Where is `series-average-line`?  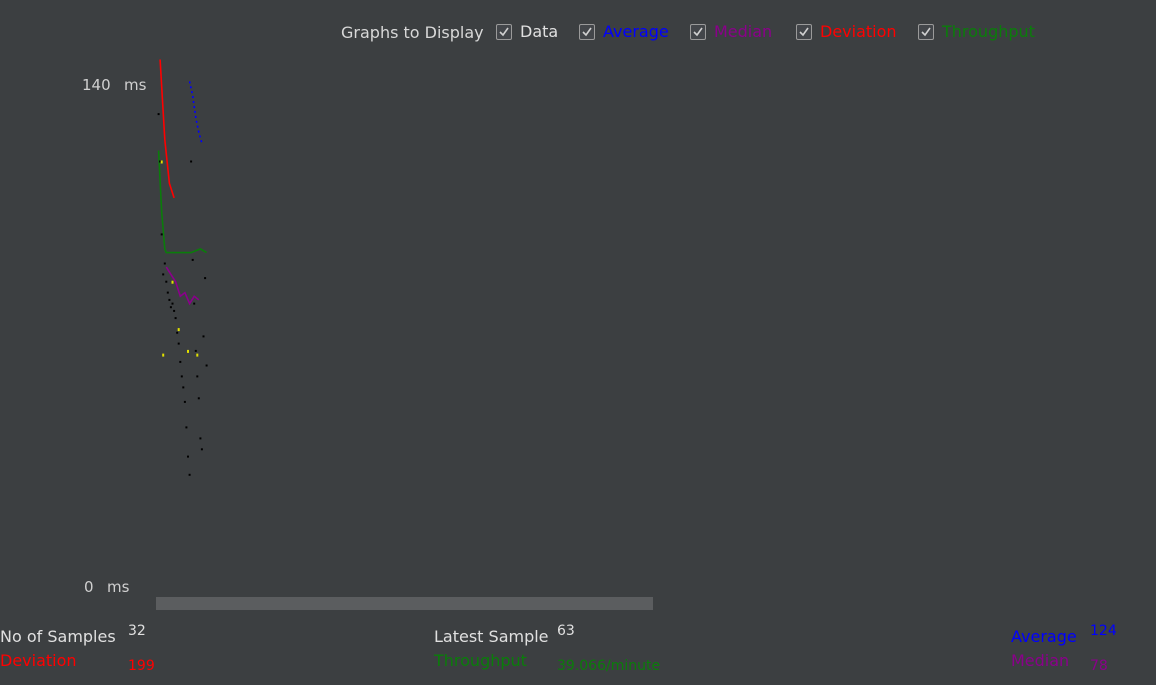 series-average-line is located at coordinates (195, 112).